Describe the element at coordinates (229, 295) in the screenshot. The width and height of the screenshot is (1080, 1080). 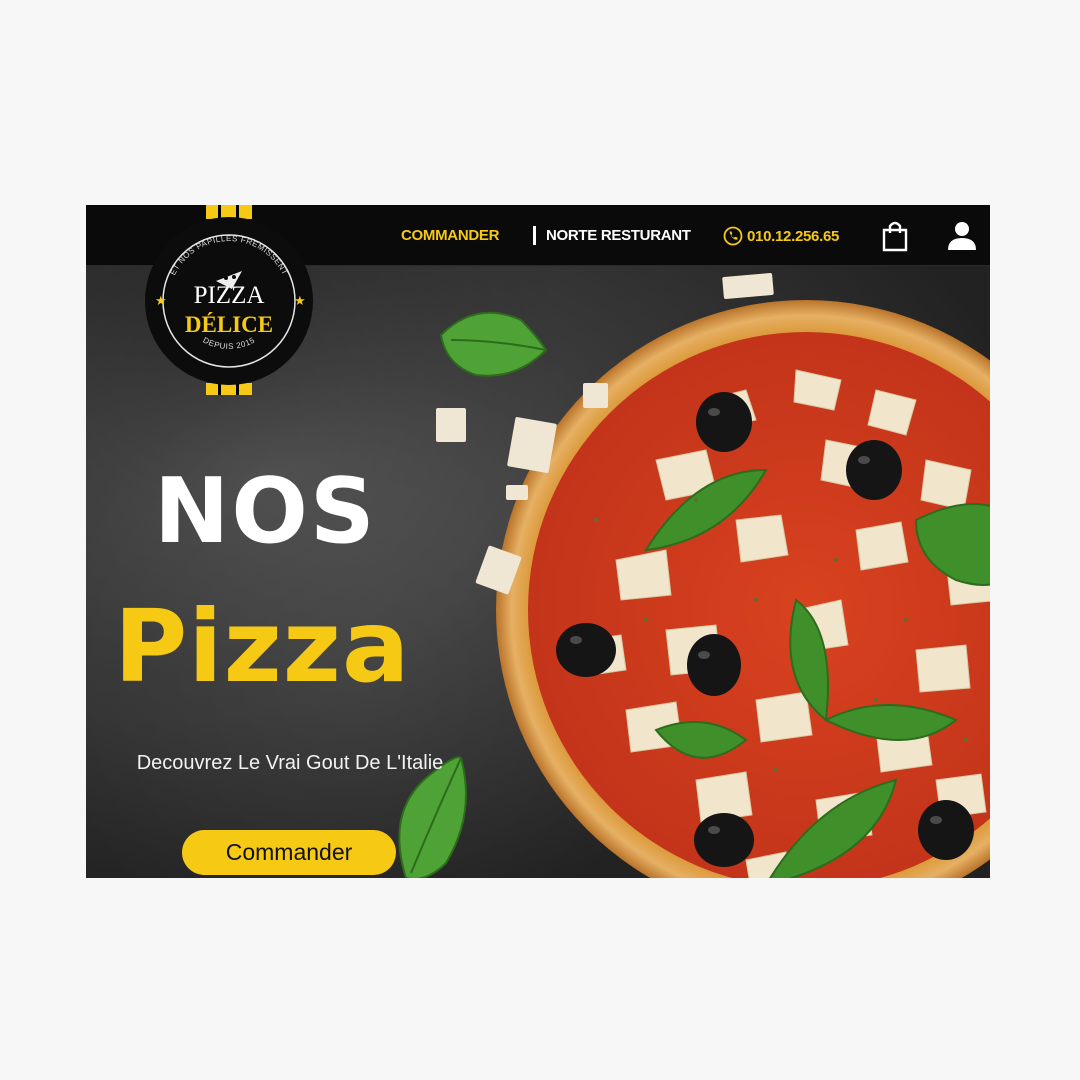
I see `logo-title-pizza: PIZZA` at that location.